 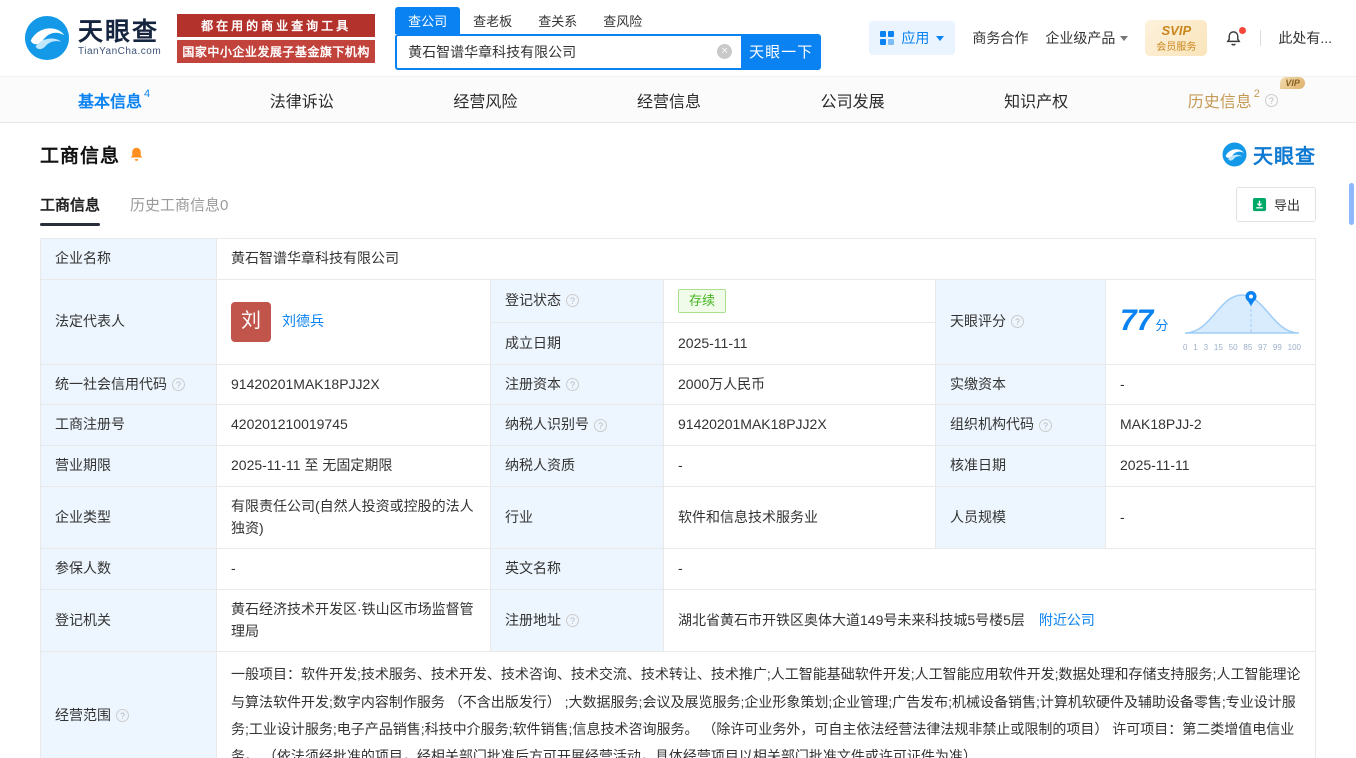 I want to click on legal-rep-avatar: 刘, so click(x=251, y=321).